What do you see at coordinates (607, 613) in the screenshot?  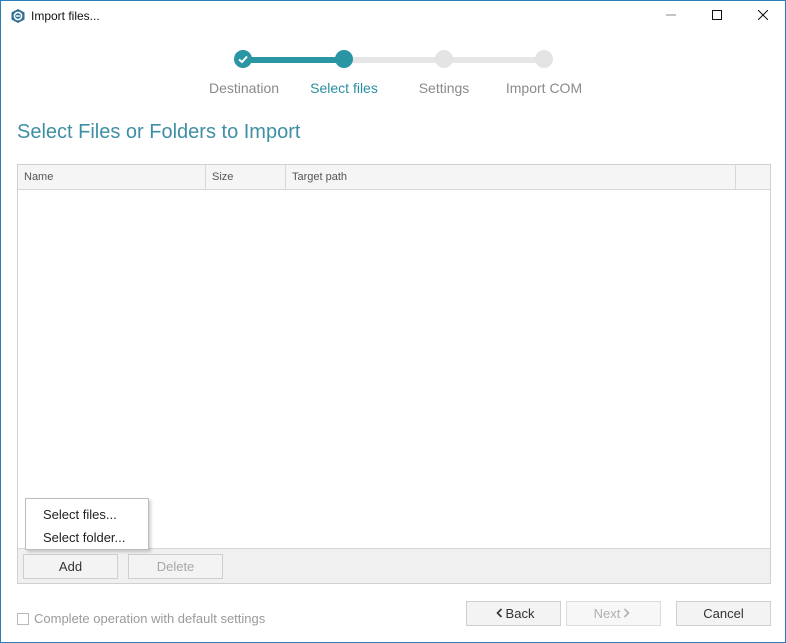 I see `next-button-label: Next` at bounding box center [607, 613].